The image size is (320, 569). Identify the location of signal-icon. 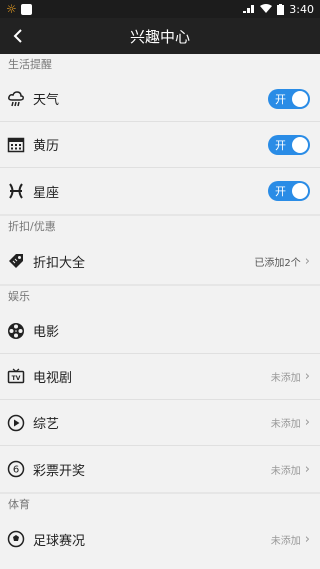
(249, 9).